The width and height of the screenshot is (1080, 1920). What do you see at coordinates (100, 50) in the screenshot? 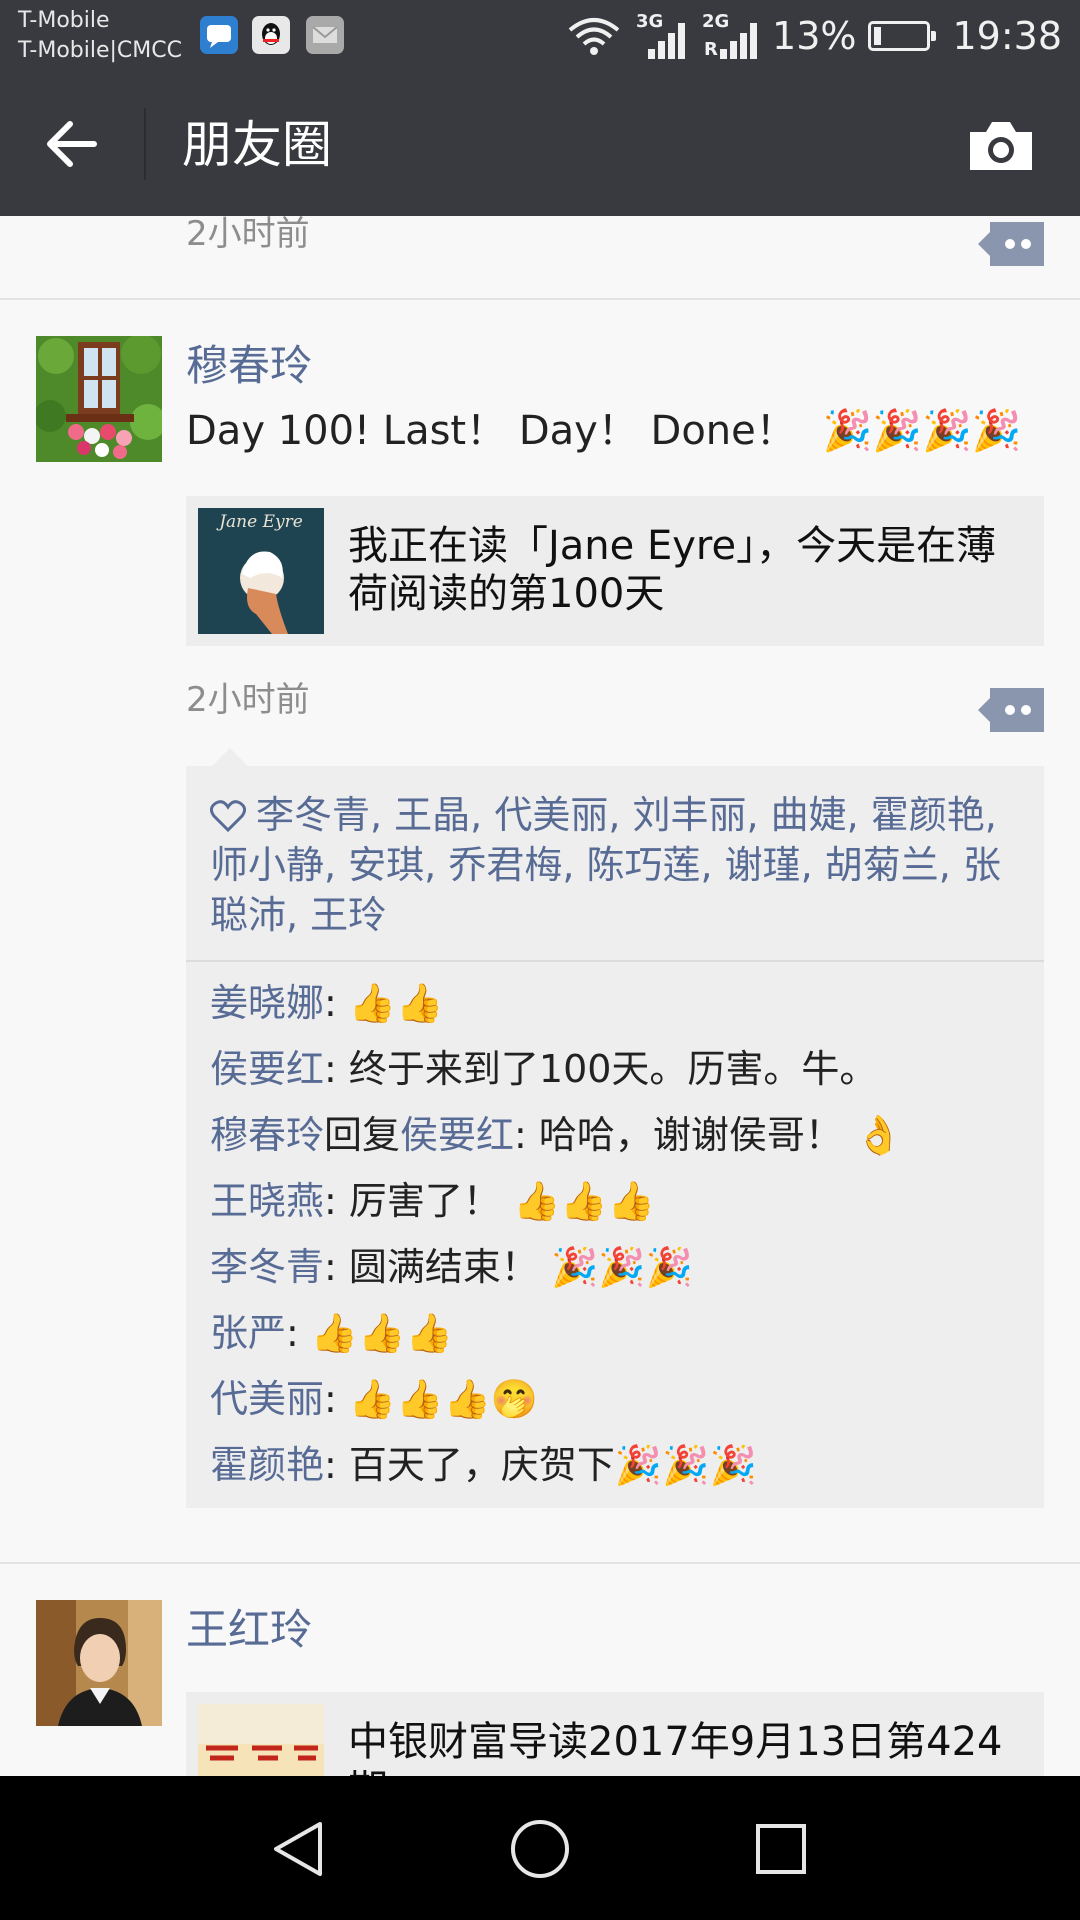
I see `carrier-line-2: T-Mobile|CMCC` at bounding box center [100, 50].